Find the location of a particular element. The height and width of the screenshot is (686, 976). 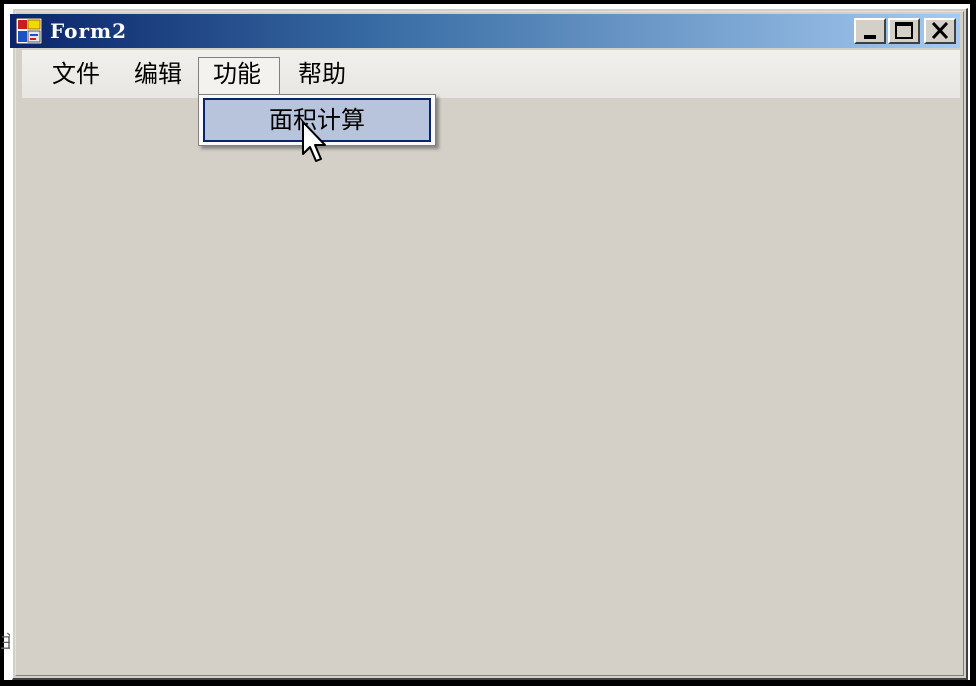

close-button is located at coordinates (940, 31).